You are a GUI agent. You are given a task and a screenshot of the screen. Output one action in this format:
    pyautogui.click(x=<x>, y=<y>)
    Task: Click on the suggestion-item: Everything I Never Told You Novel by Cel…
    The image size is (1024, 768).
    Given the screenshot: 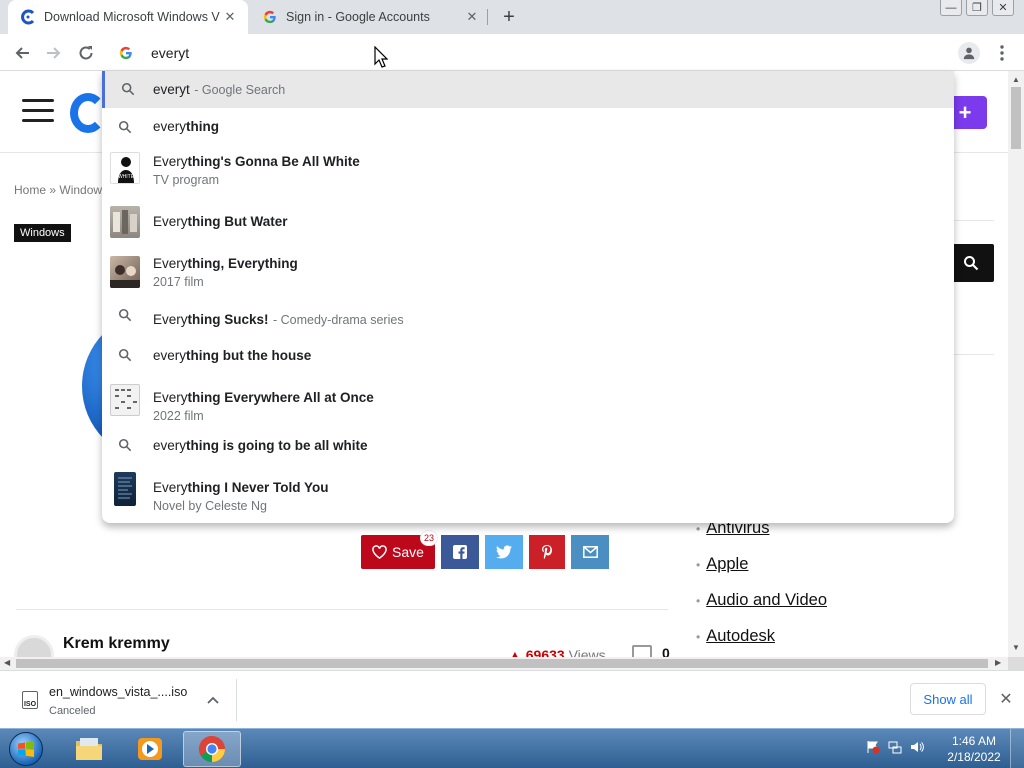 What is the action you would take?
    pyautogui.click(x=528, y=490)
    